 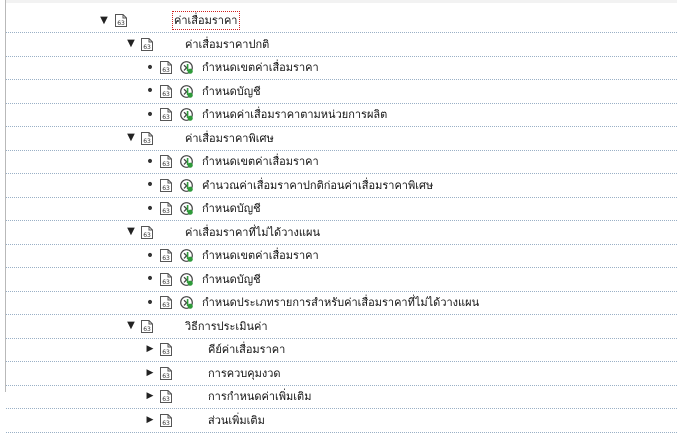 I want to click on tree-node-label: ค่าเสื่อมราคา, so click(x=206, y=20).